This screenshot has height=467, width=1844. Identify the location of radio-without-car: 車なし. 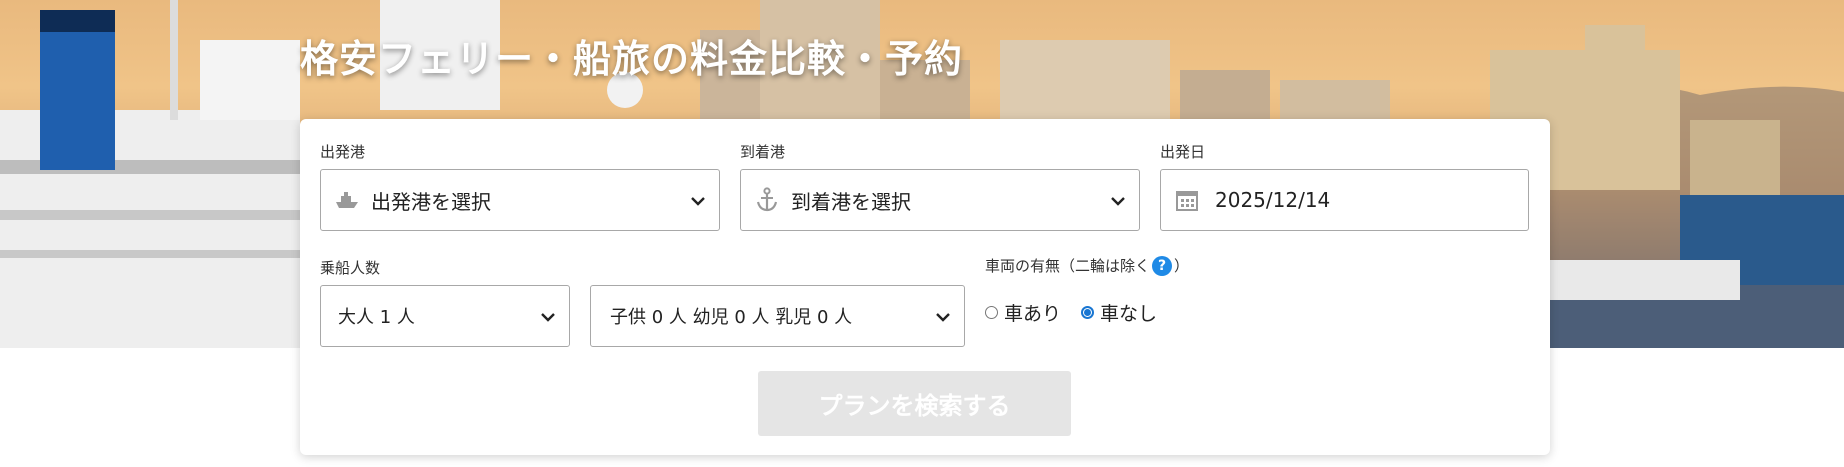
(1119, 312).